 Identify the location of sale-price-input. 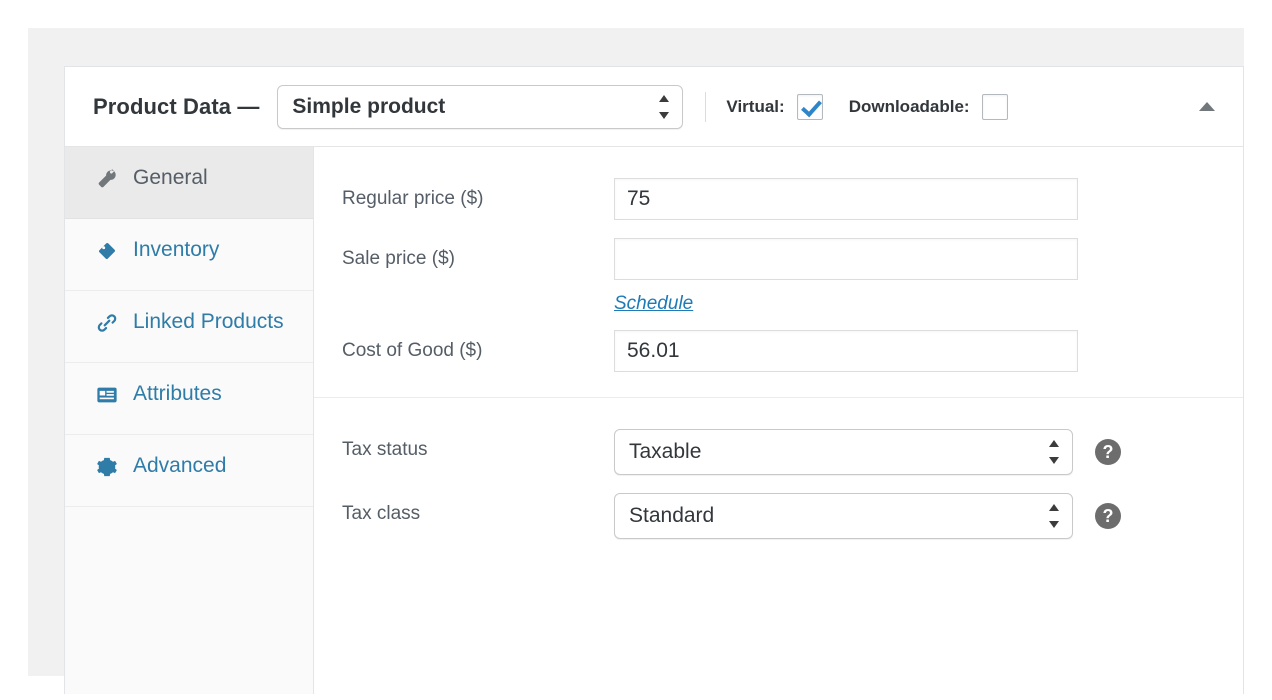
(846, 259).